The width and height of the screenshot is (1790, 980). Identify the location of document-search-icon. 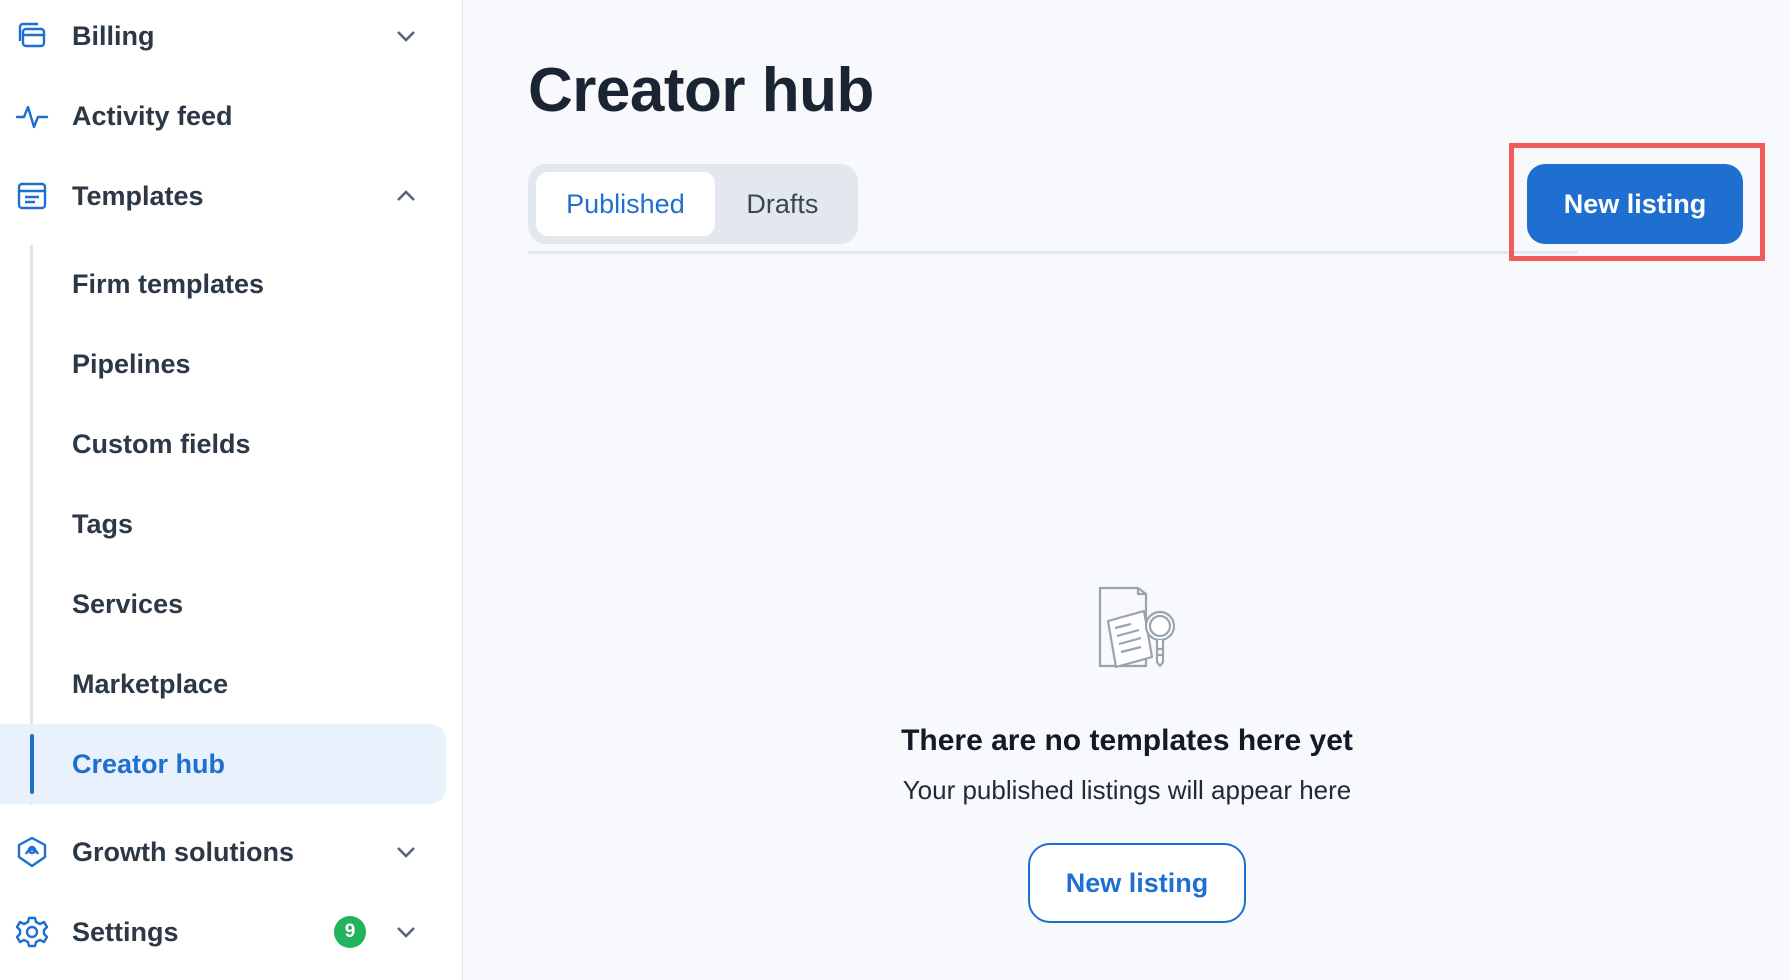
(1138, 633).